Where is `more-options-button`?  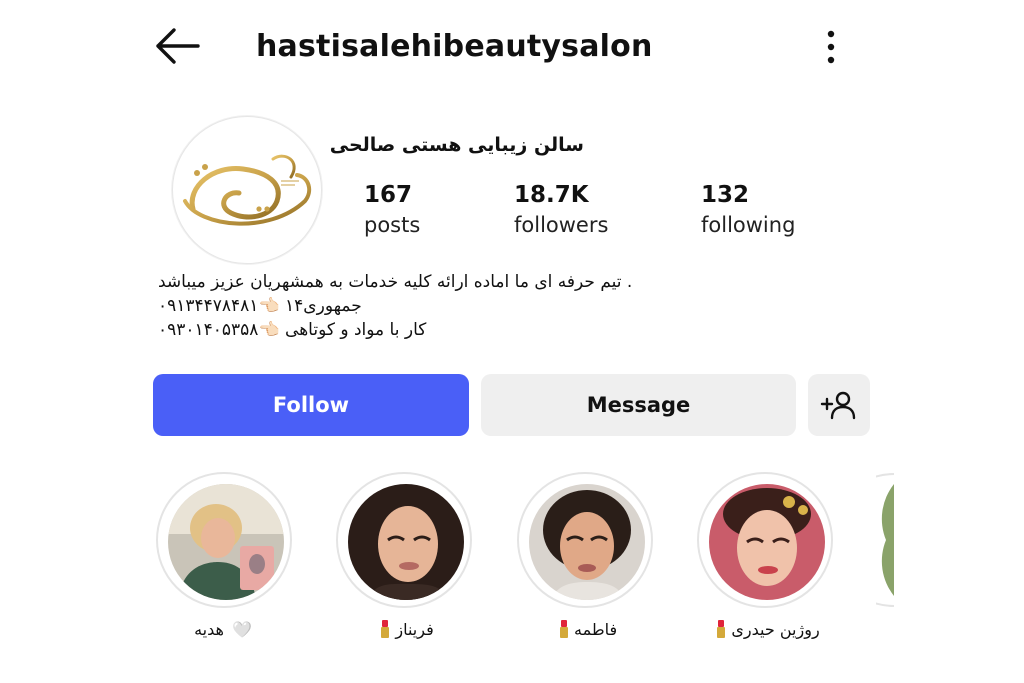
more-options-button is located at coordinates (831, 47).